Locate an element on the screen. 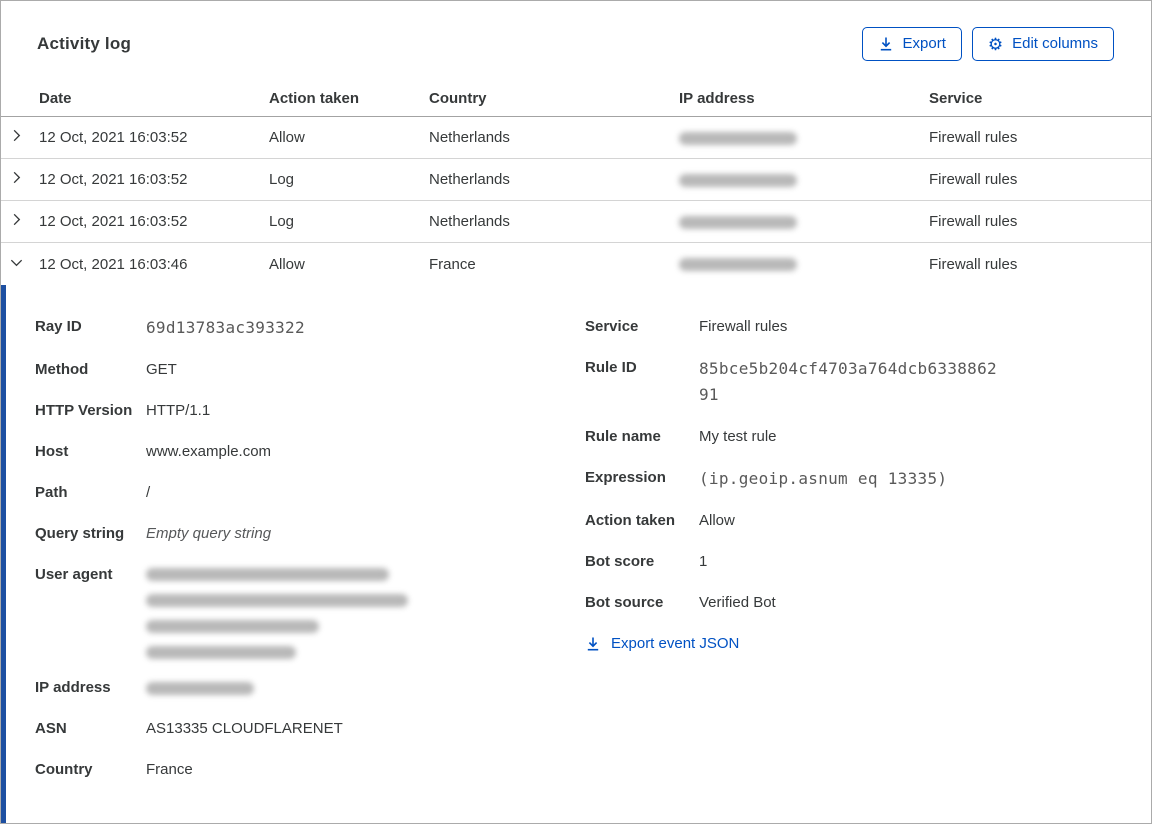 This screenshot has width=1152, height=824. detail-label: HTTP Version is located at coordinates (84, 410).